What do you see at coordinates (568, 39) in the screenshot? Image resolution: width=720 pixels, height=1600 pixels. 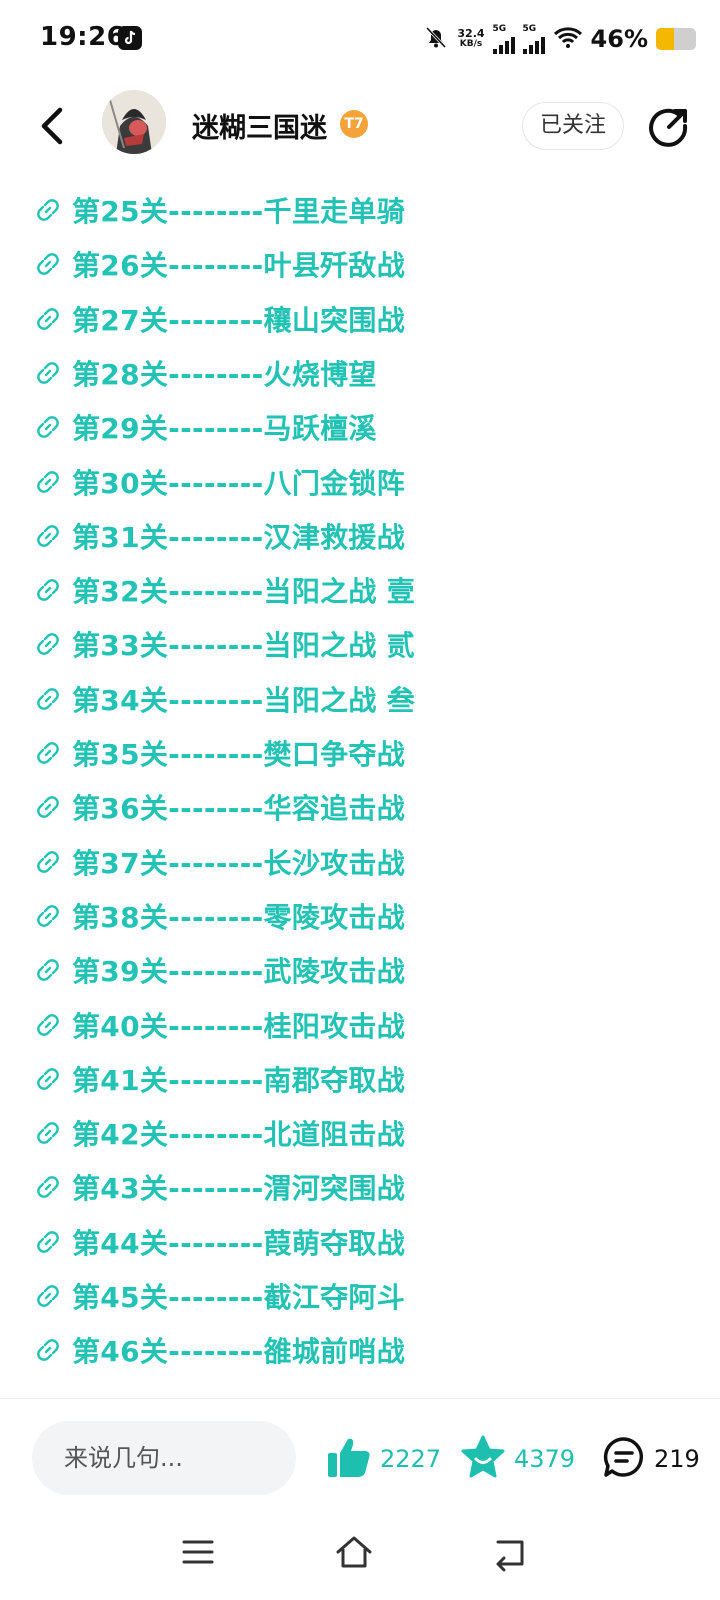 I see `wifi-icon` at bounding box center [568, 39].